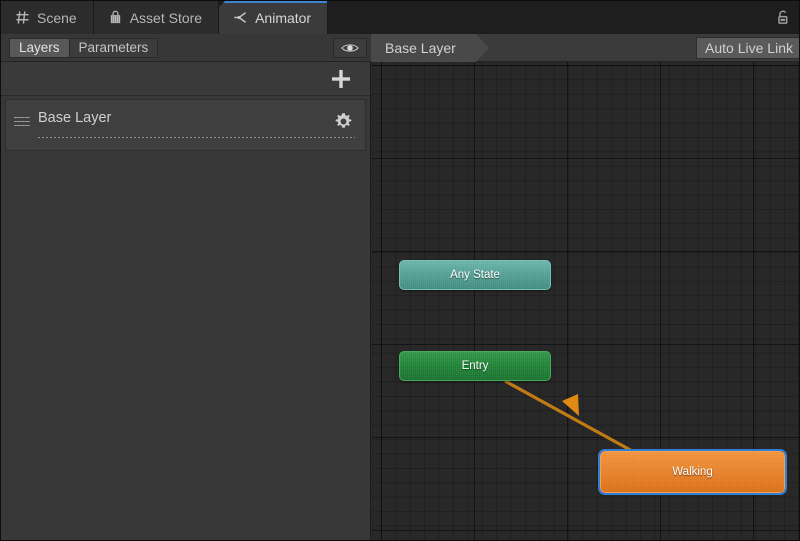  I want to click on auto-live-link-button: Auto Live Link, so click(747, 47).